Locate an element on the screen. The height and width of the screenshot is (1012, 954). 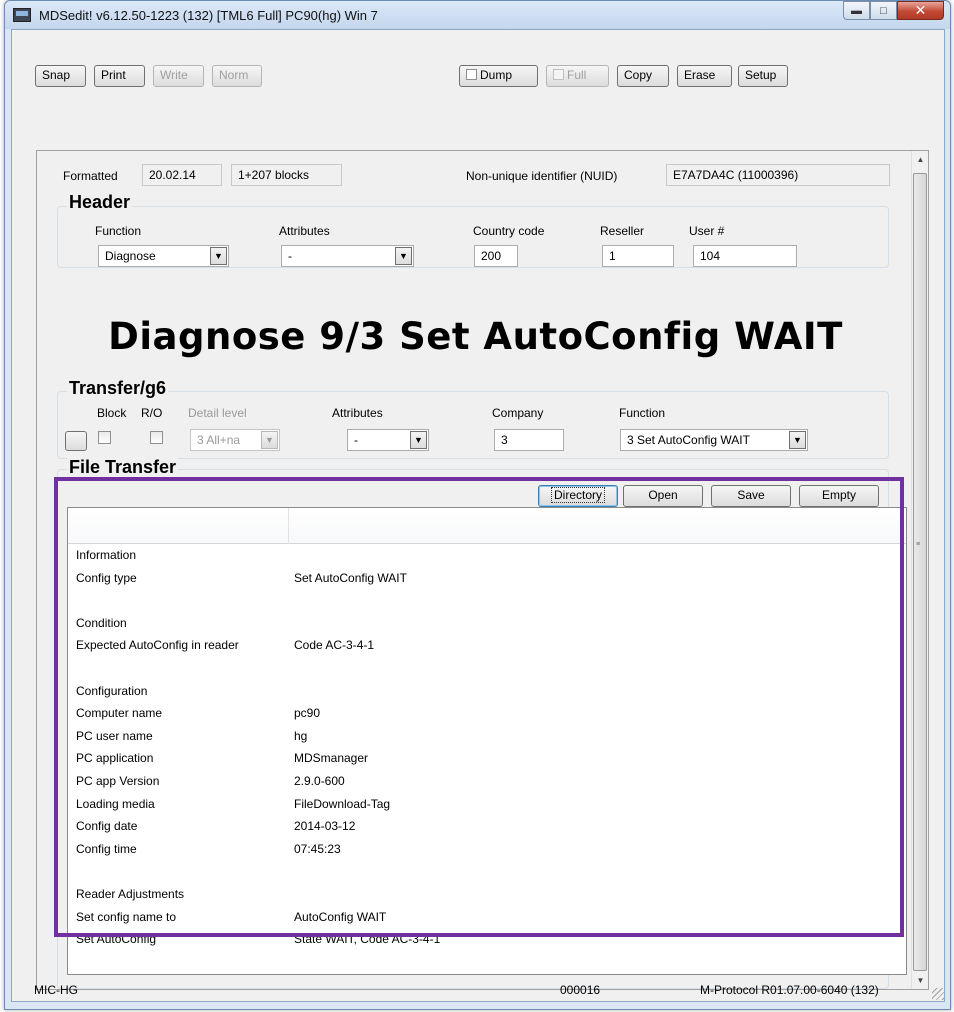
full-checkbox is located at coordinates (558, 74).